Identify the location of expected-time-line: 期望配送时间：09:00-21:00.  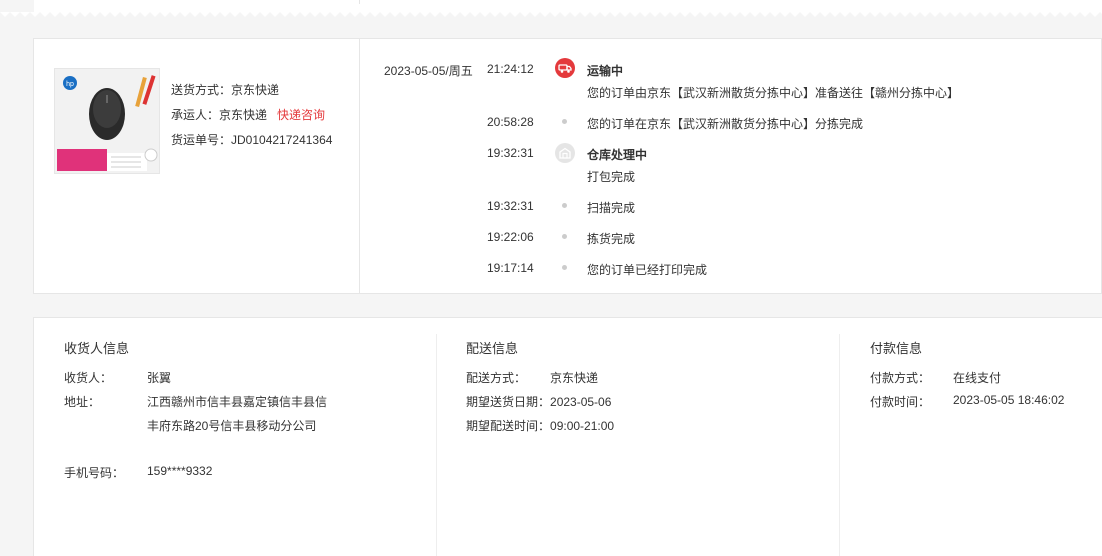
(540, 425).